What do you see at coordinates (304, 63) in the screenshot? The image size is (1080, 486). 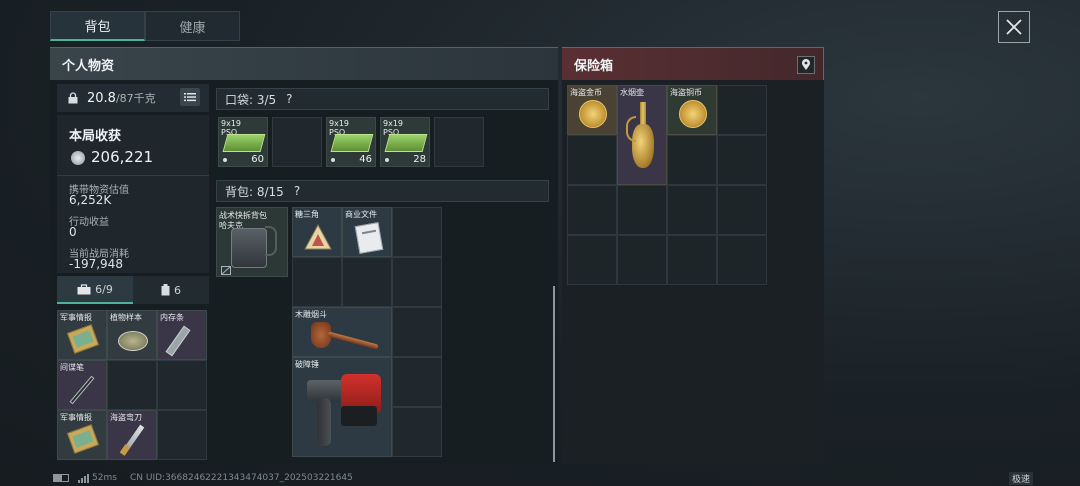 I see `personal-supplies-header: 个人物资` at bounding box center [304, 63].